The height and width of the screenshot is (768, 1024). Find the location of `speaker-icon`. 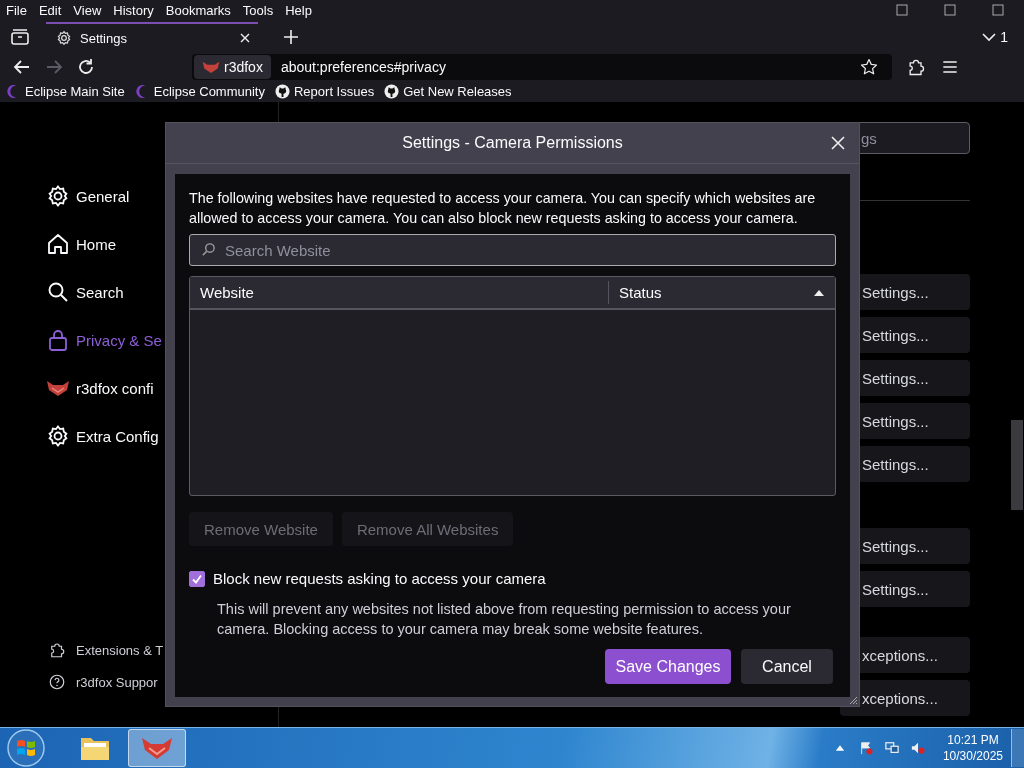

speaker-icon is located at coordinates (917, 748).